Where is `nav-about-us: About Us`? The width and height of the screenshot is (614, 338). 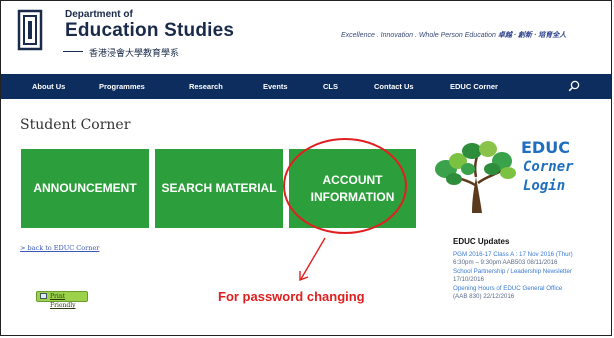 nav-about-us: About Us is located at coordinates (48, 86).